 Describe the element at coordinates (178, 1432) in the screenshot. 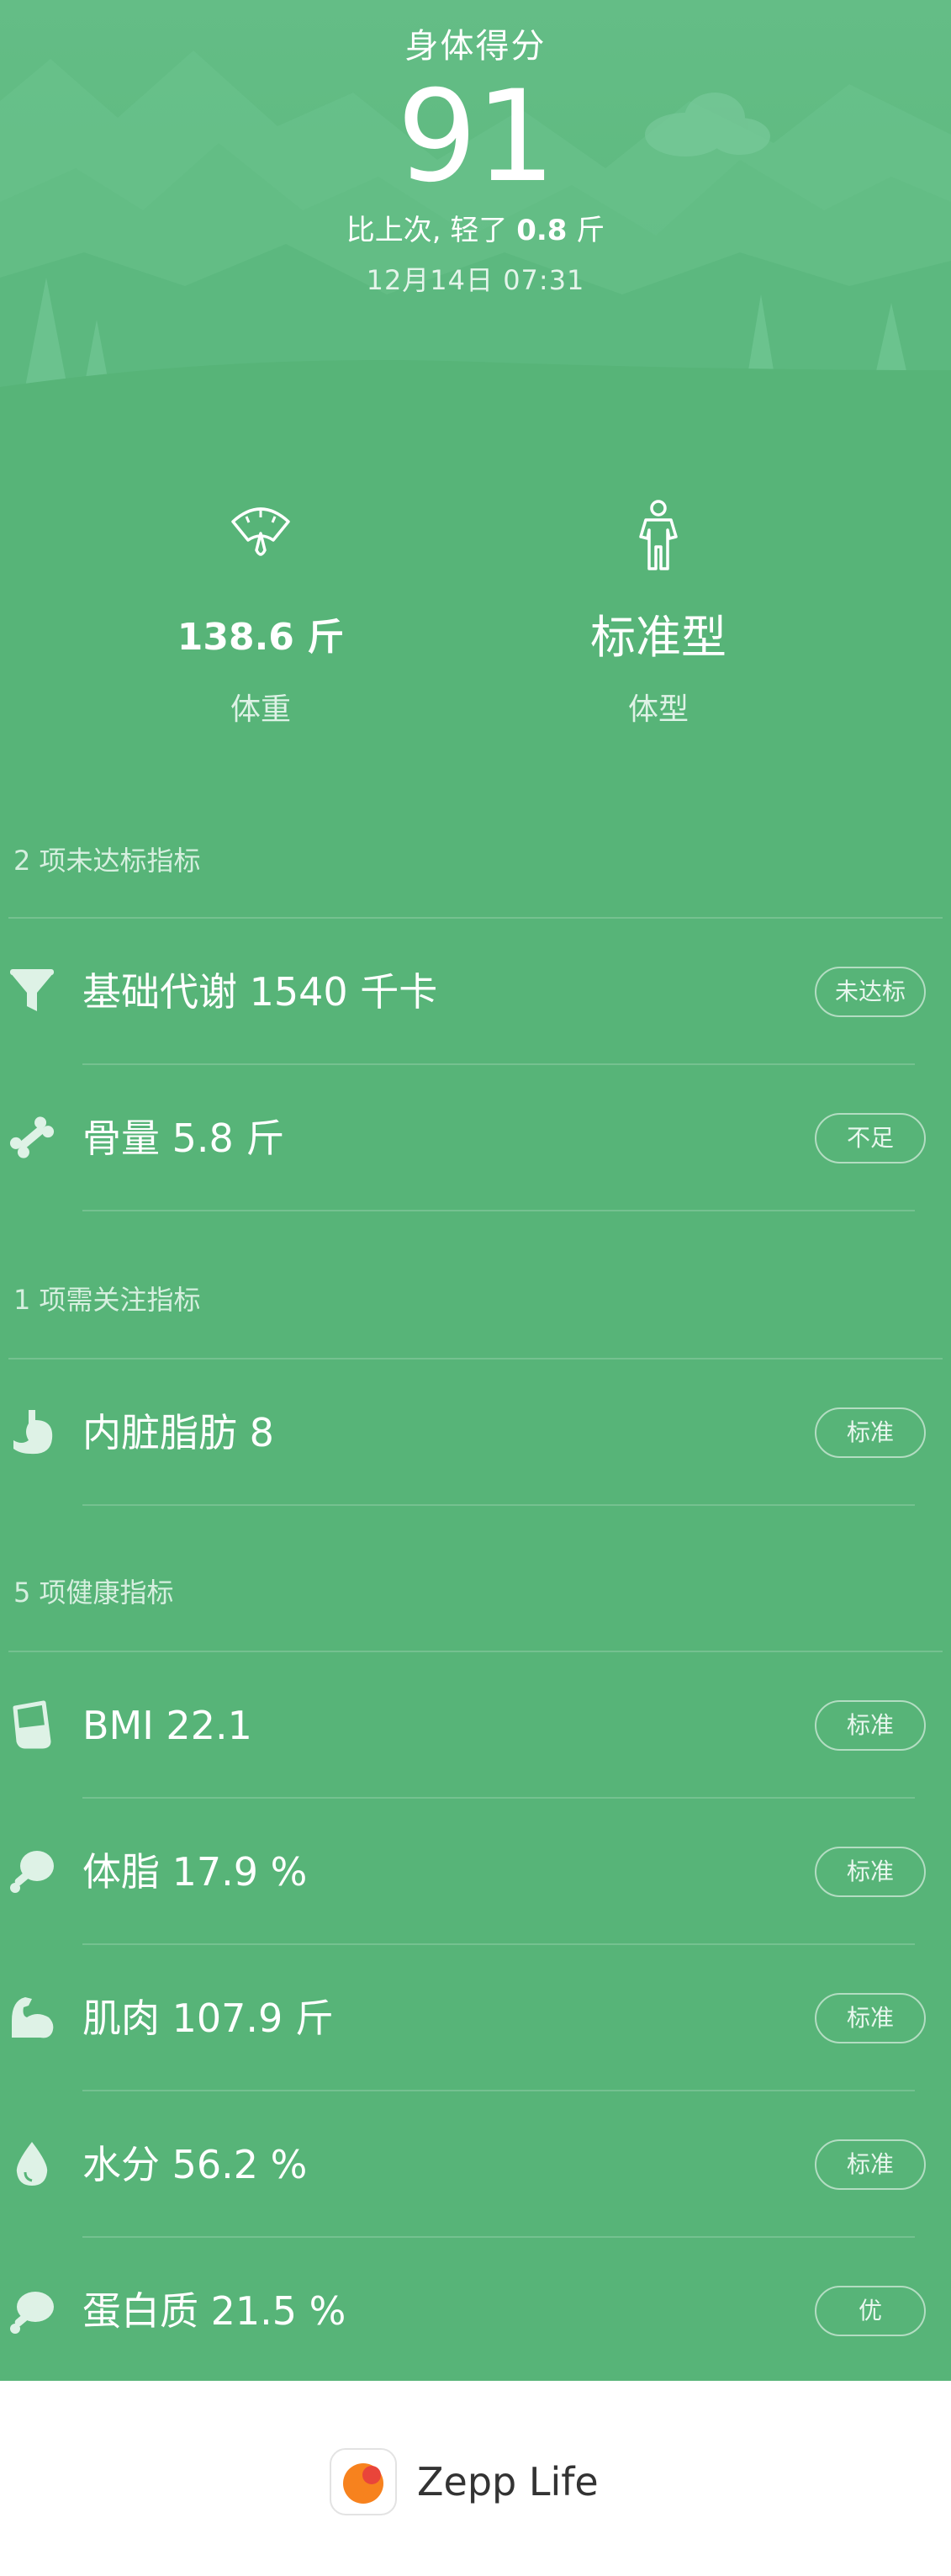

I see `item-label: 内脏脂肪 8` at that location.